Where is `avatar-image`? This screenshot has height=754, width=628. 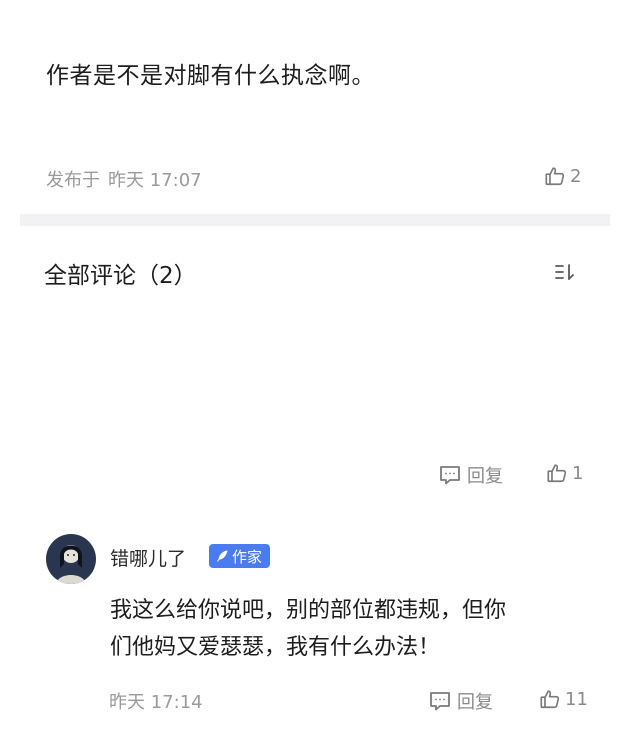 avatar-image is located at coordinates (71, 559).